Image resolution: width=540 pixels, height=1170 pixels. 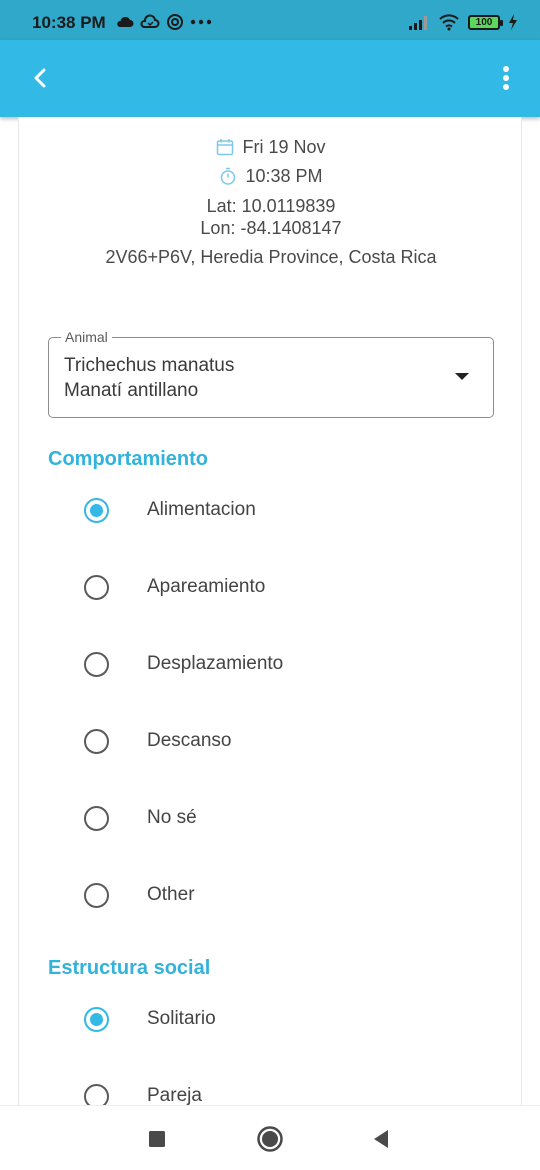 I want to click on more-vert-icon, so click(x=506, y=78).